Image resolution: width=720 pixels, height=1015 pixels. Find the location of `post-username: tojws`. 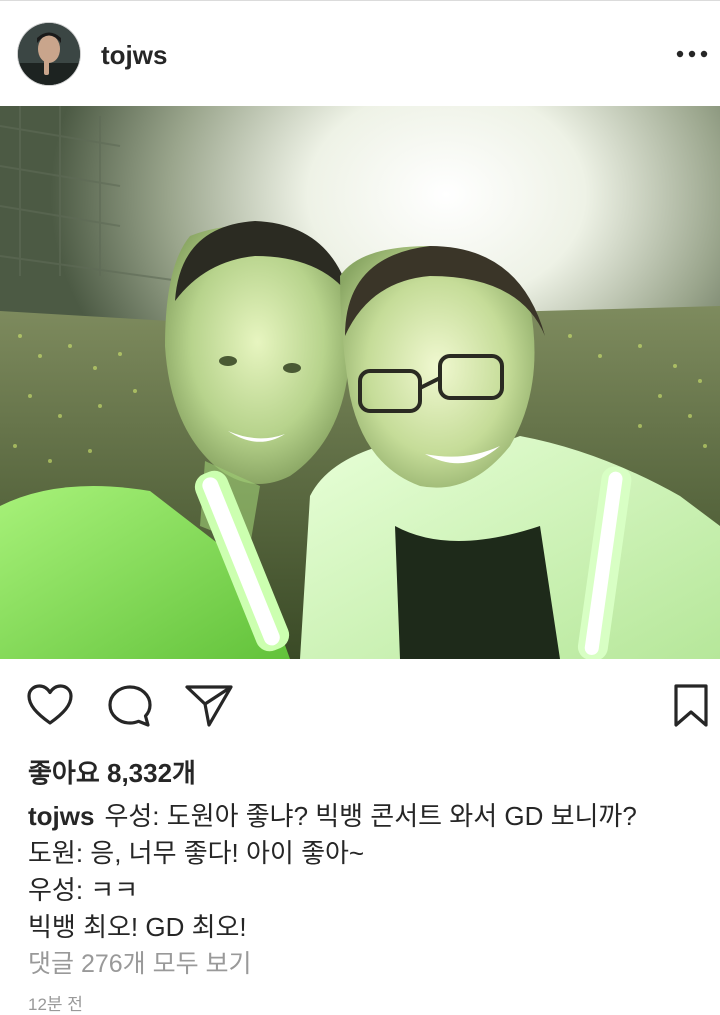

post-username: tojws is located at coordinates (134, 55).